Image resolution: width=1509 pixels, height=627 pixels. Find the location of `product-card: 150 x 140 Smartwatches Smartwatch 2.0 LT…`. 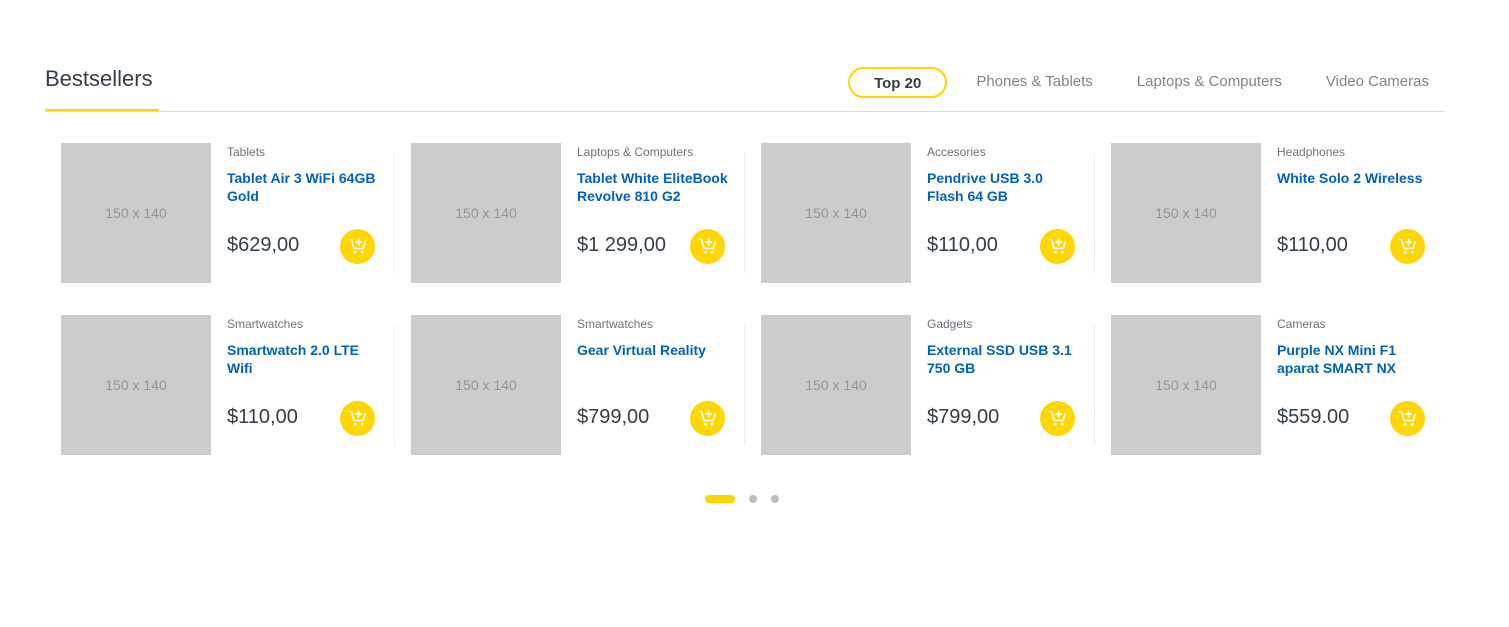

product-card: 150 x 140 Smartwatches Smartwatch 2.0 LT… is located at coordinates (236, 385).